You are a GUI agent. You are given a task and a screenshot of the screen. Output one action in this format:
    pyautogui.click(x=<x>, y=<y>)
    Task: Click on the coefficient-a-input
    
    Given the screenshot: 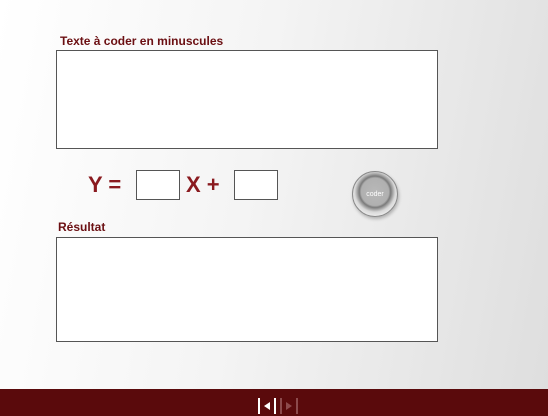 What is the action you would take?
    pyautogui.click(x=158, y=185)
    